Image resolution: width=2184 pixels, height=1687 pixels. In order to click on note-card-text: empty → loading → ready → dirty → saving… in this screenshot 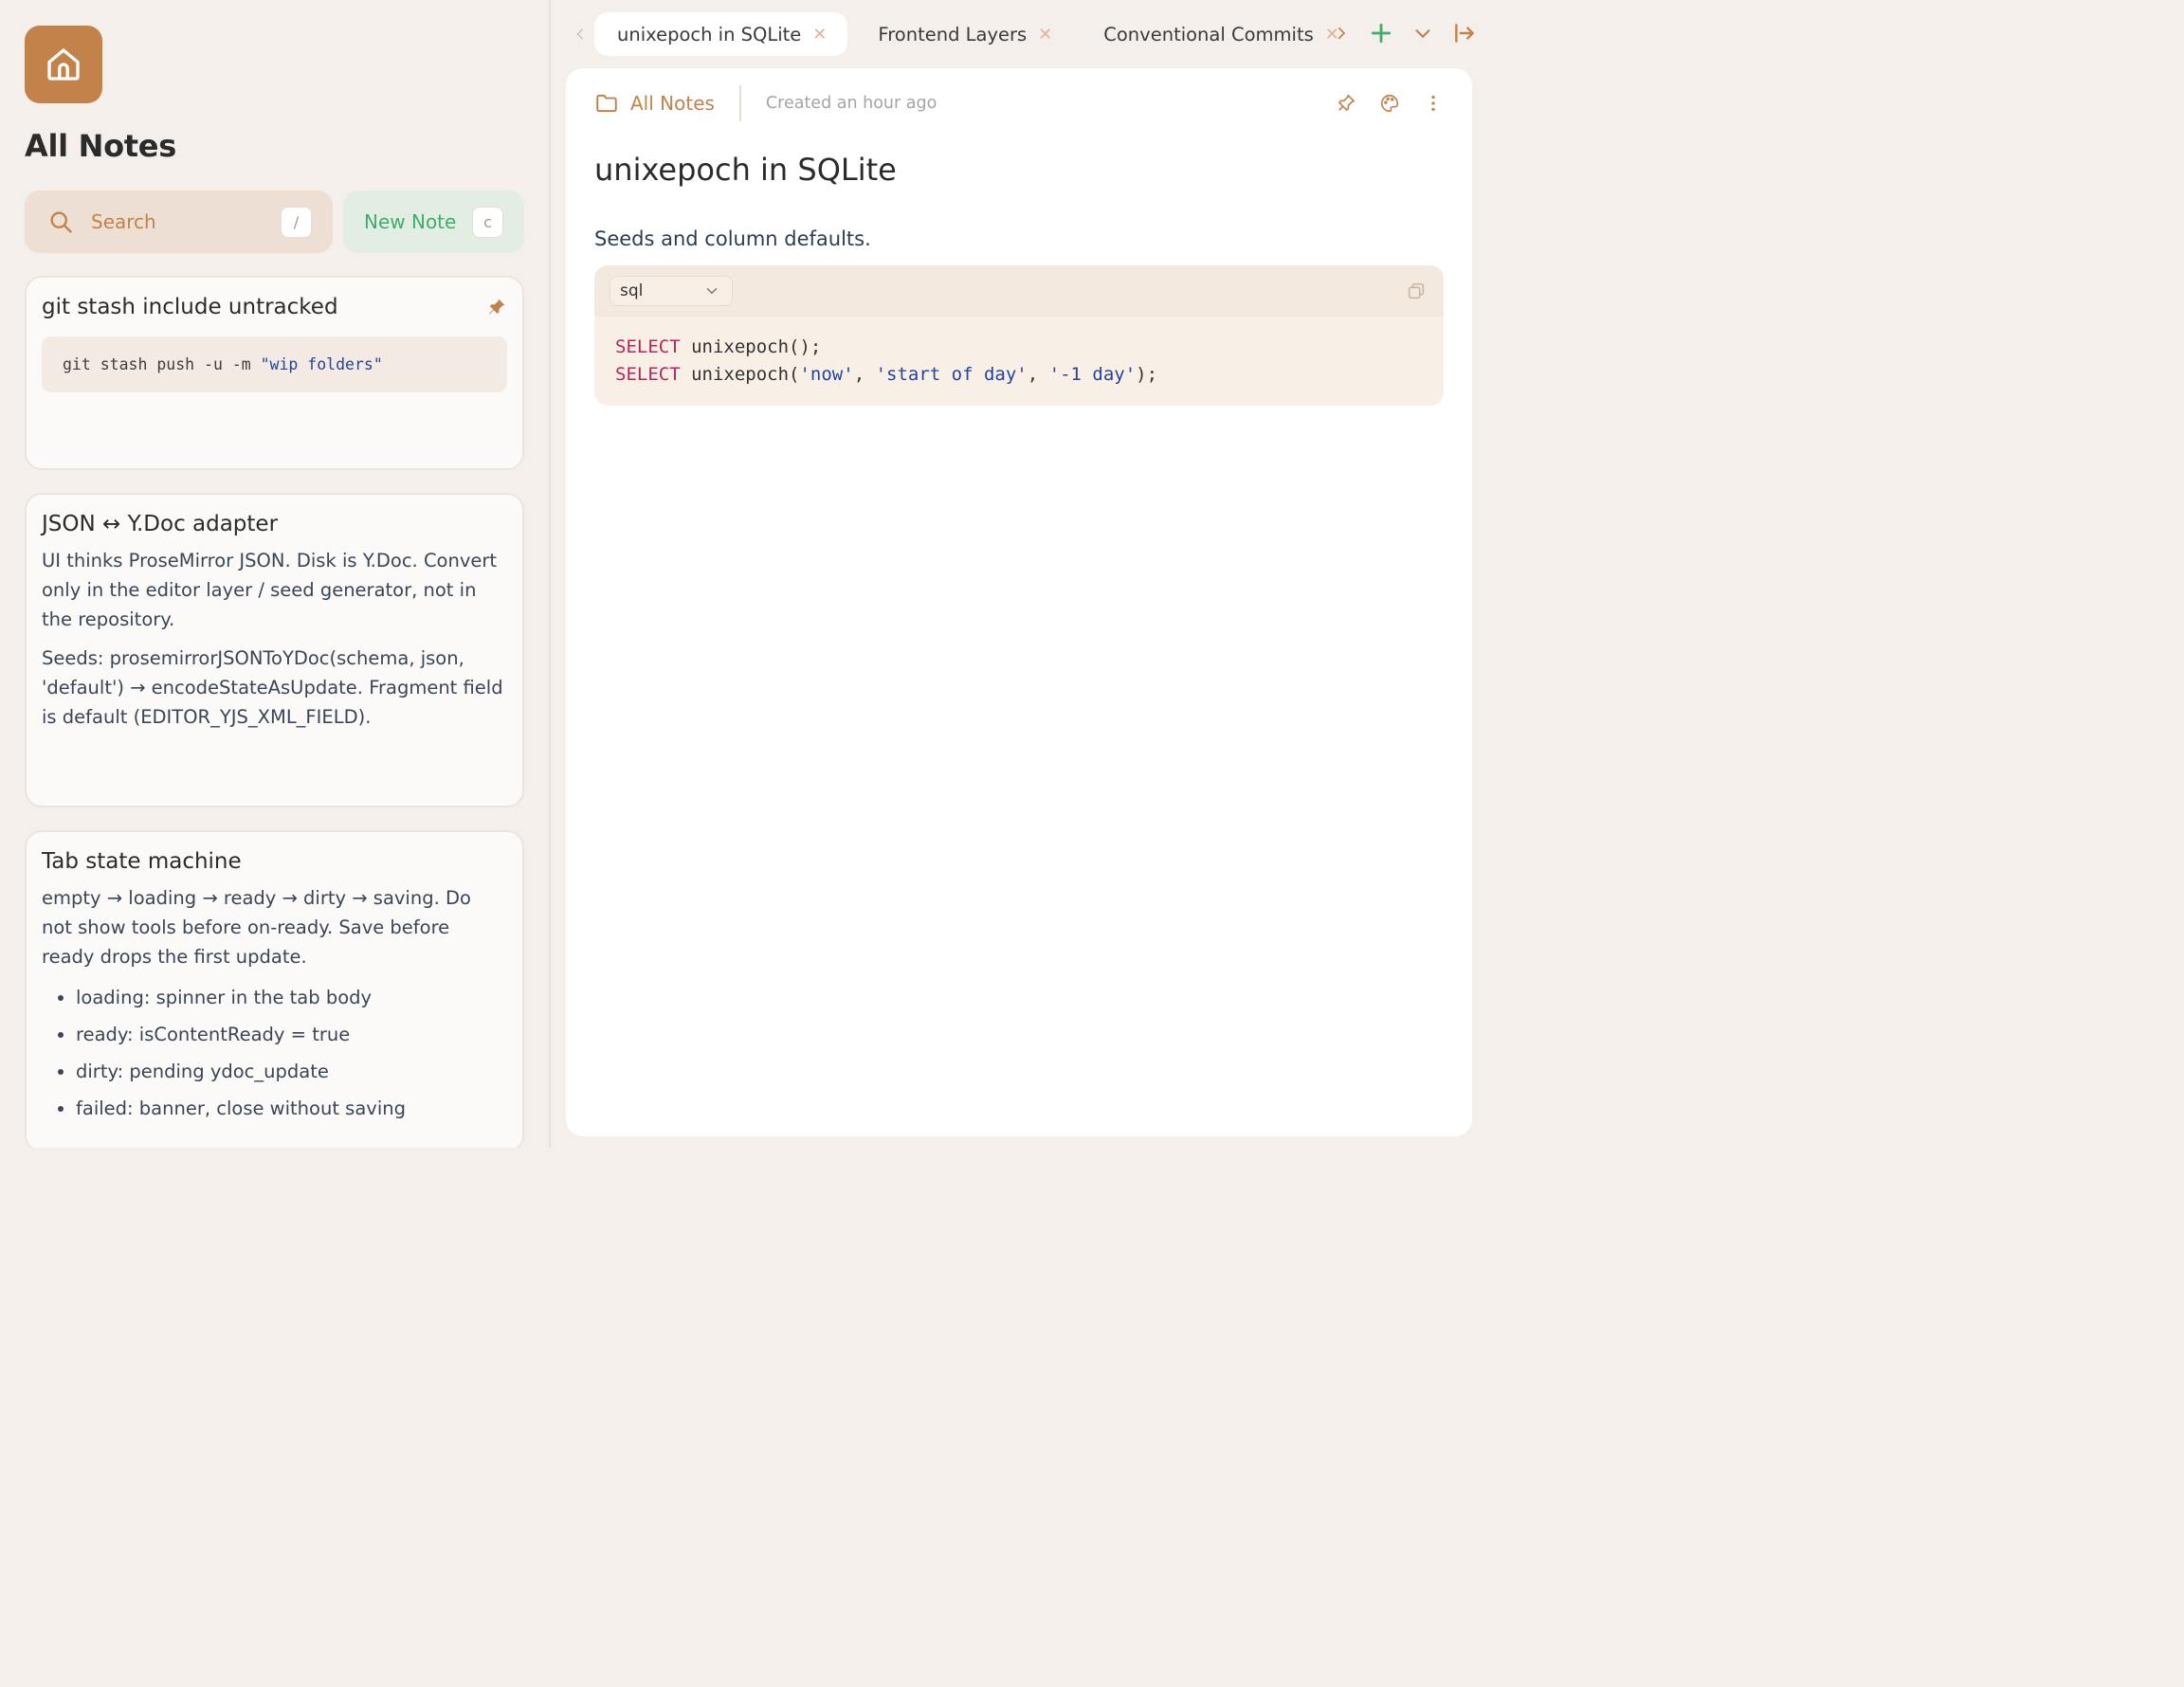, I will do `click(256, 927)`.